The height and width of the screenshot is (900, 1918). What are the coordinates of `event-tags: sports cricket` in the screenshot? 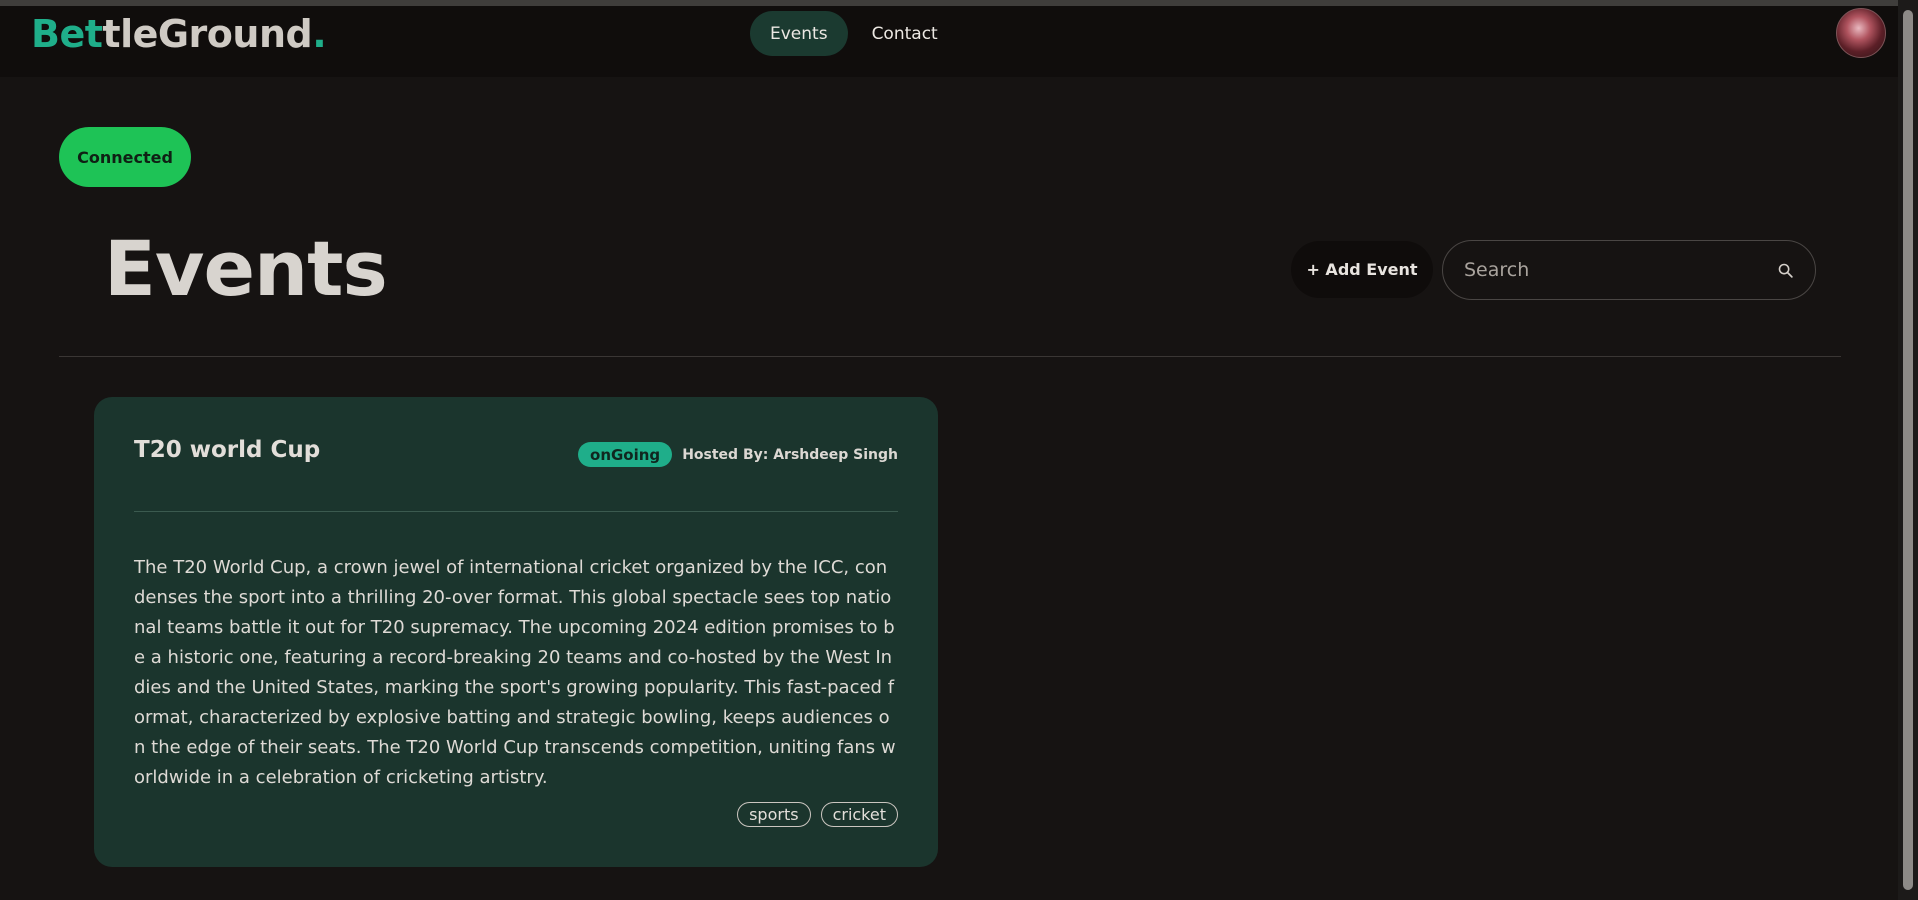 It's located at (817, 814).